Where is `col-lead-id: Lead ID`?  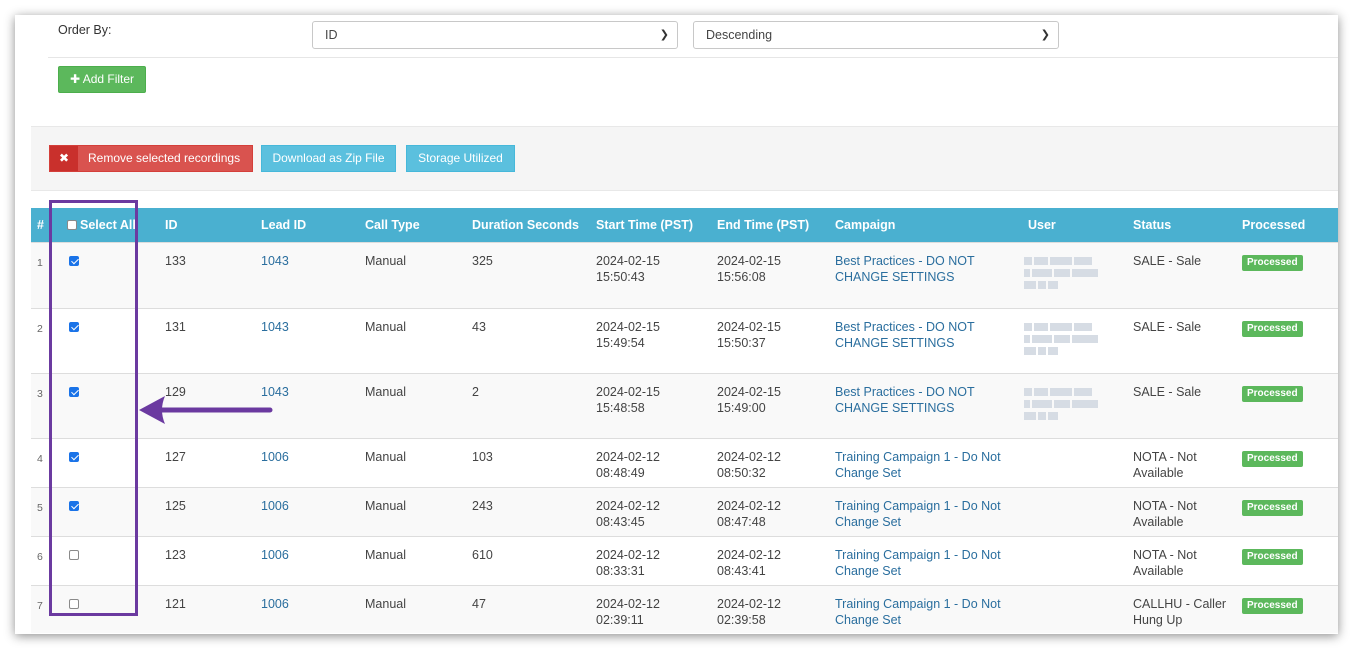 col-lead-id: Lead ID is located at coordinates (307, 225).